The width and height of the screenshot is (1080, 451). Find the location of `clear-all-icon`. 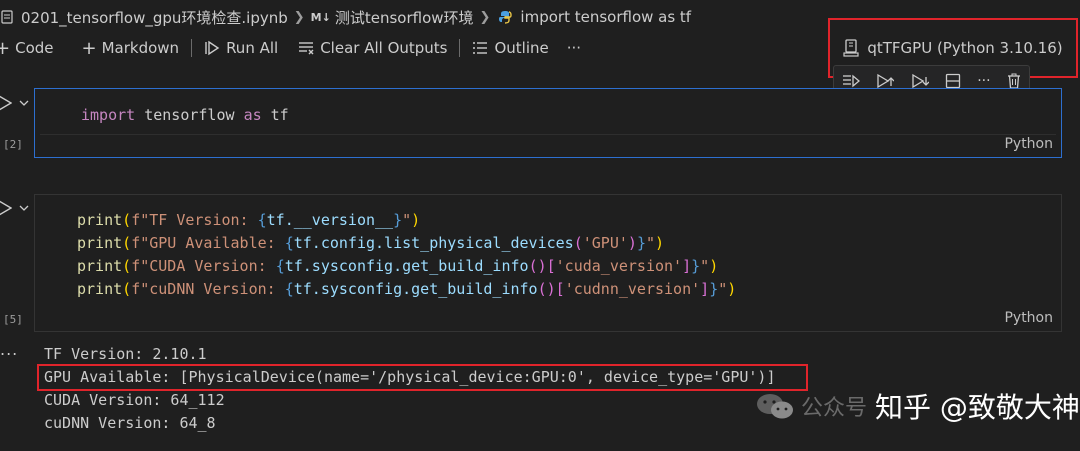

clear-all-icon is located at coordinates (306, 48).